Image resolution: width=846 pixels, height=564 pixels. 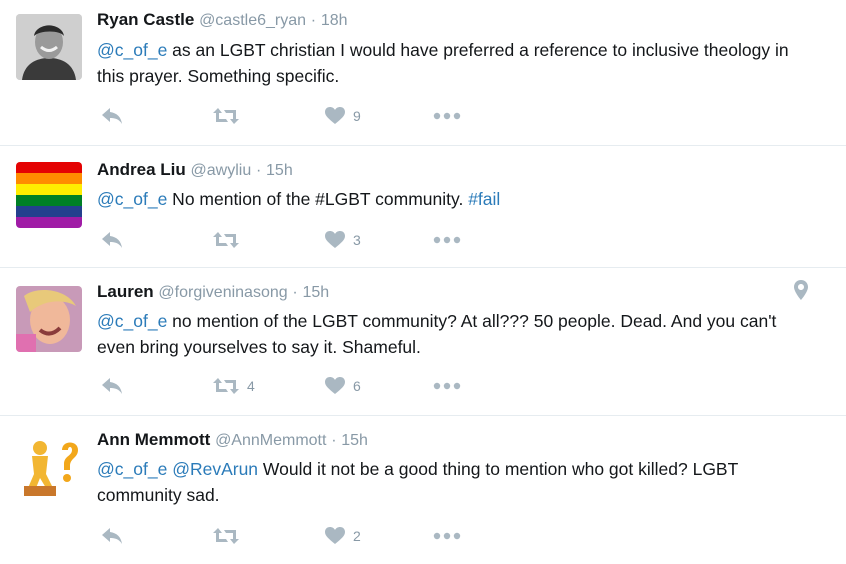 What do you see at coordinates (222, 292) in the screenshot?
I see `author-handle: @forgiveninasong` at bounding box center [222, 292].